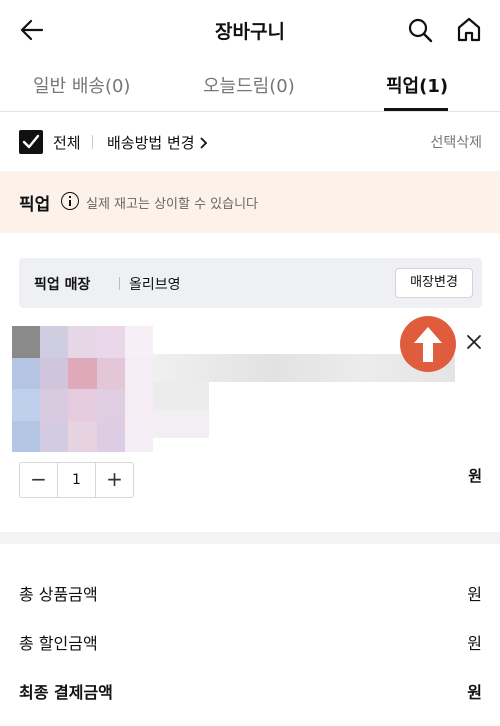 Image resolution: width=500 pixels, height=726 pixels. Describe the element at coordinates (417, 85) in the screenshot. I see `tab-pickup: 픽업(1)` at that location.